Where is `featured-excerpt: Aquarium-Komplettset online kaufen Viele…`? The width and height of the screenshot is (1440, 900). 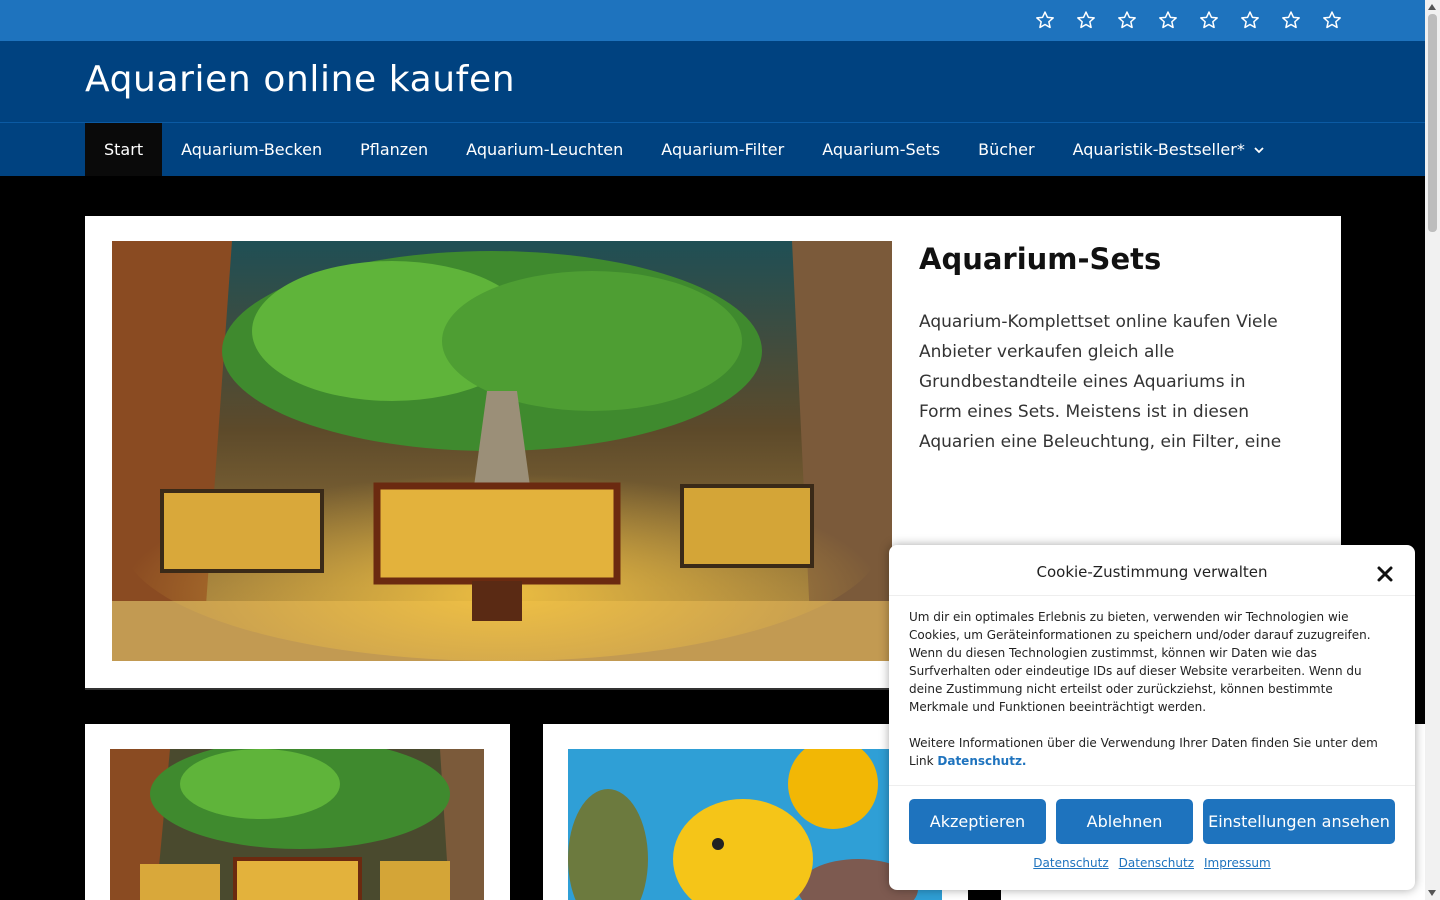 featured-excerpt: Aquarium-Komplettset online kaufen Viele… is located at coordinates (1100, 382).